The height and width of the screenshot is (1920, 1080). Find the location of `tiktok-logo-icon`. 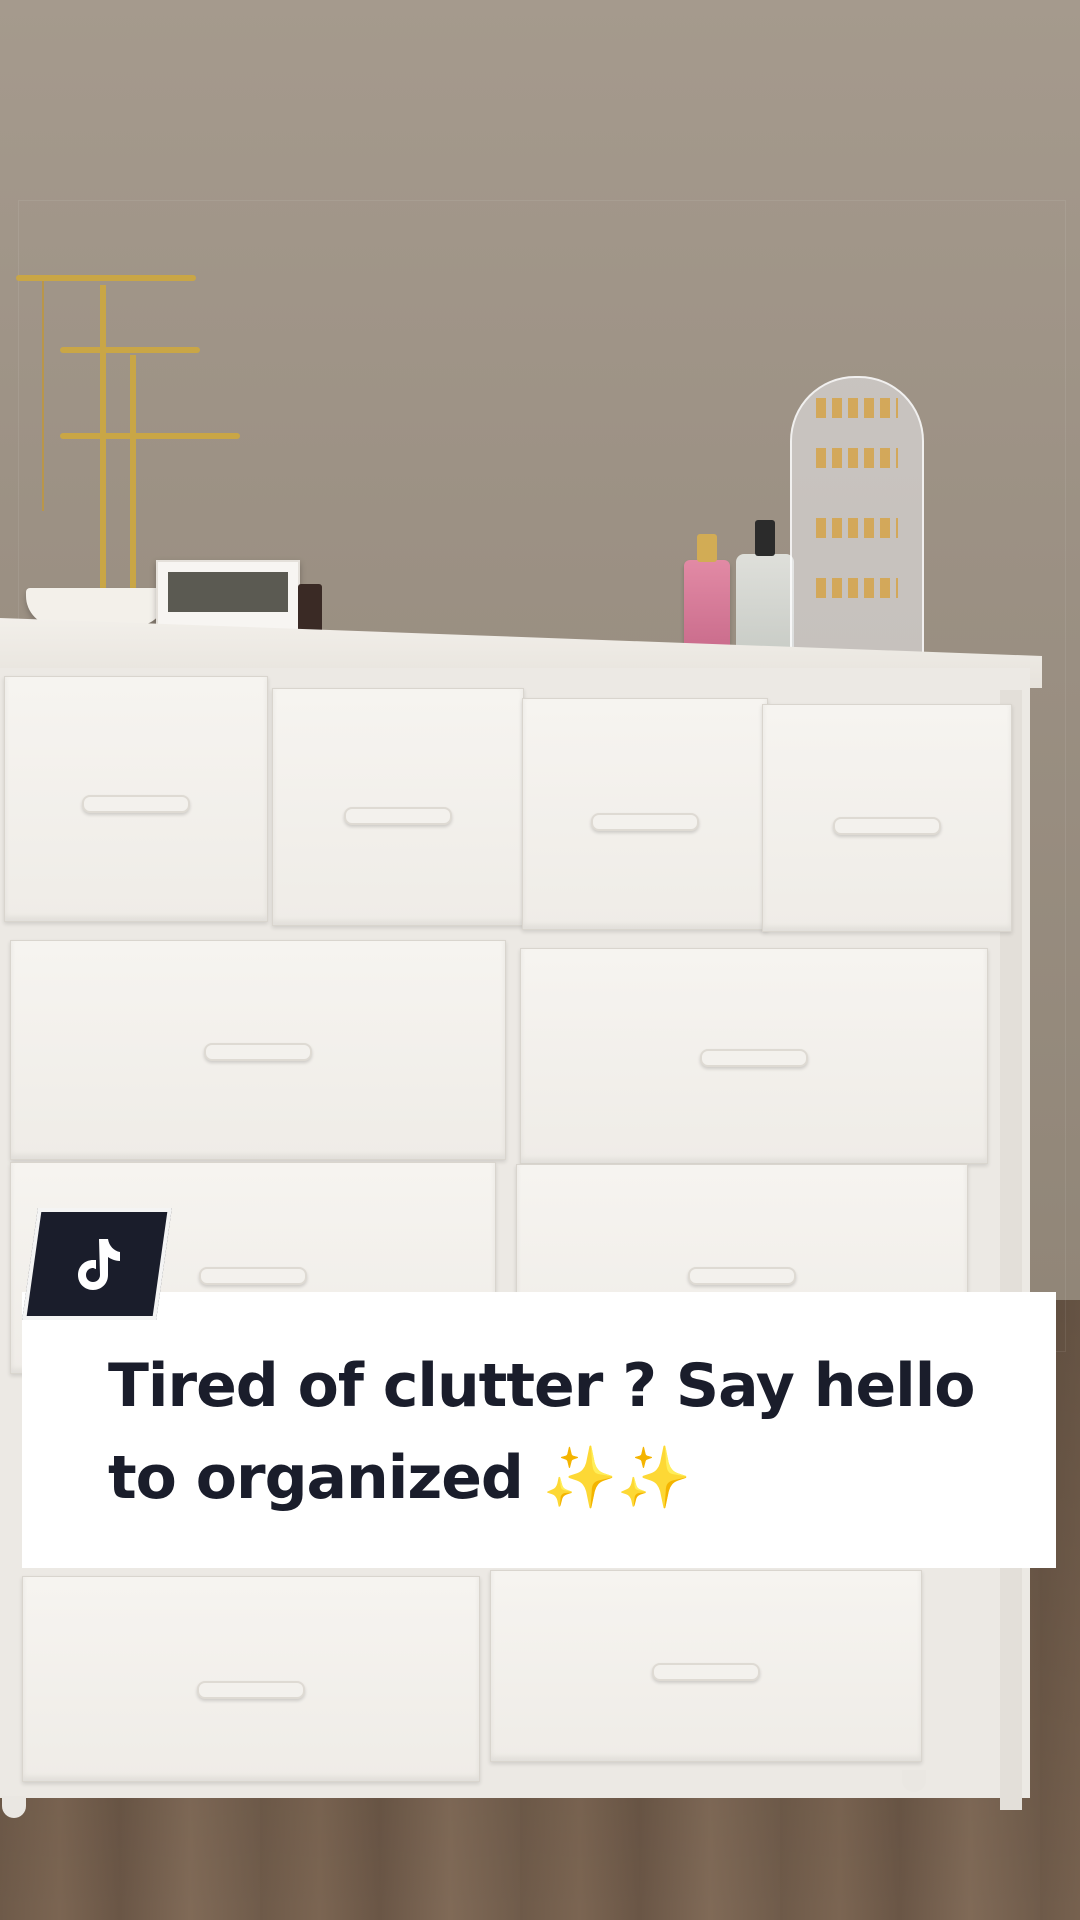

tiktok-logo-icon is located at coordinates (99, 1264).